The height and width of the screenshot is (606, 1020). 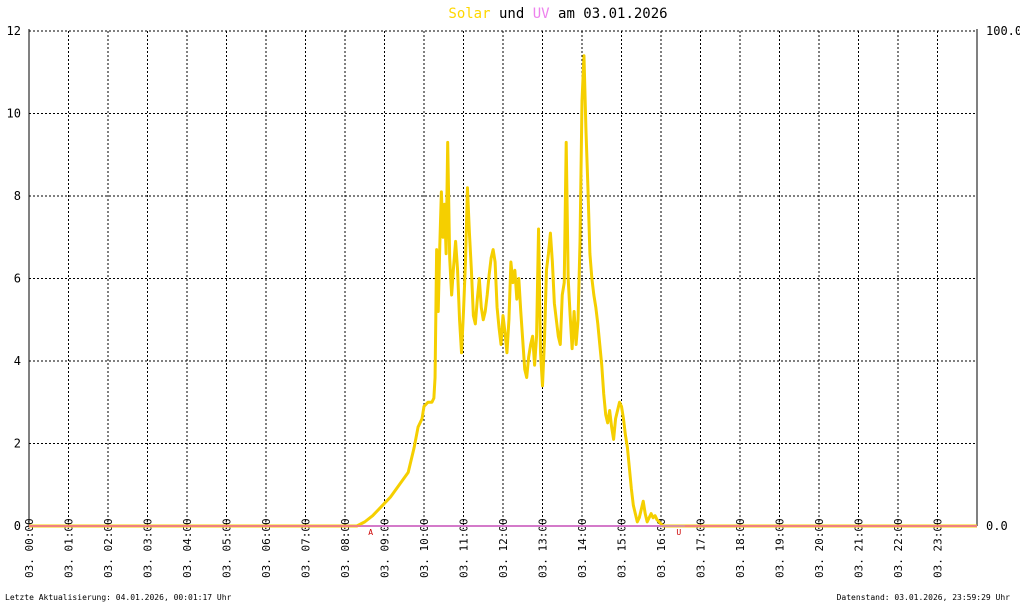 I want to click on y-tick-label-left: 2, so click(x=17, y=444).